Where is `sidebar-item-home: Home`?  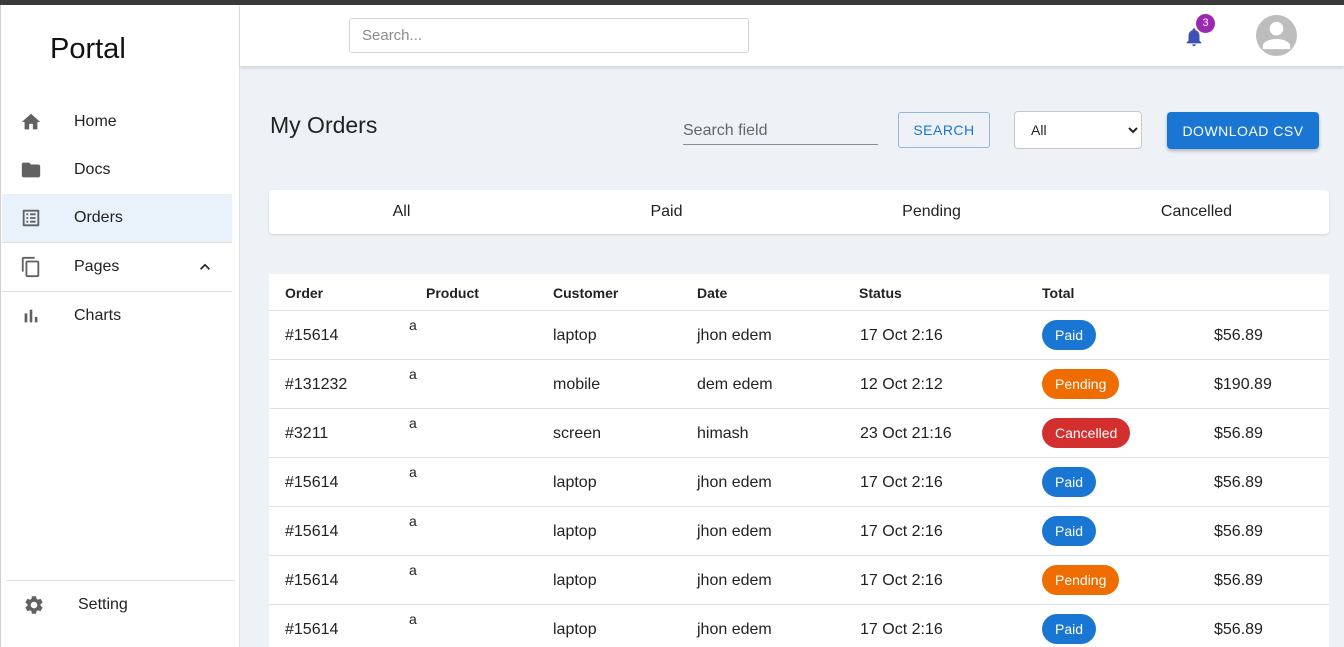
sidebar-item-home: Home is located at coordinates (117, 122).